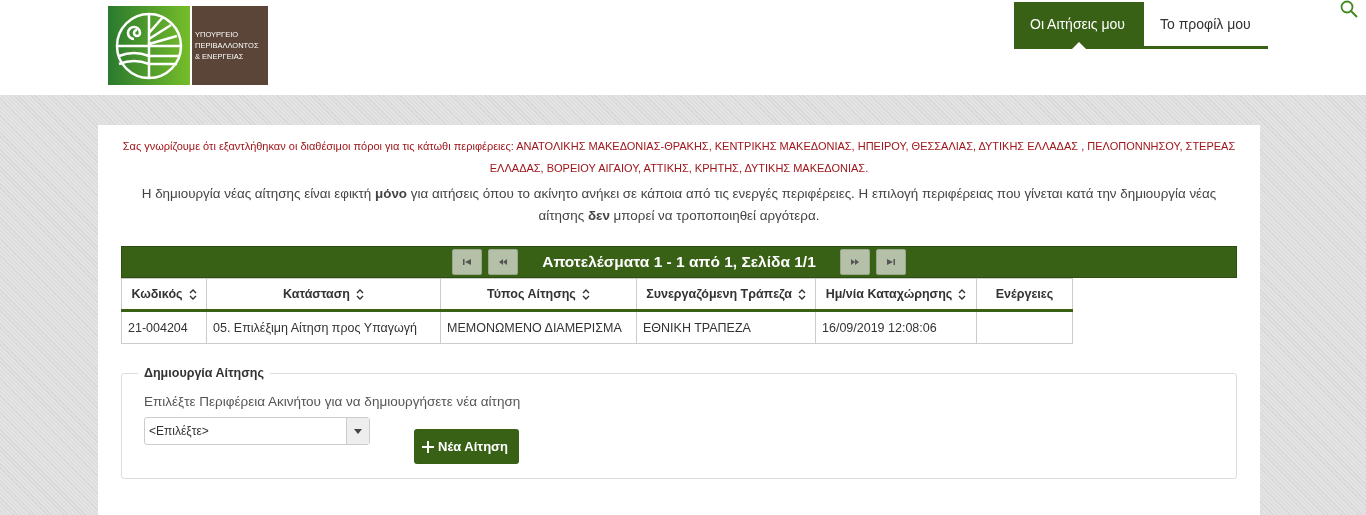  I want to click on caret-icon, so click(358, 431).